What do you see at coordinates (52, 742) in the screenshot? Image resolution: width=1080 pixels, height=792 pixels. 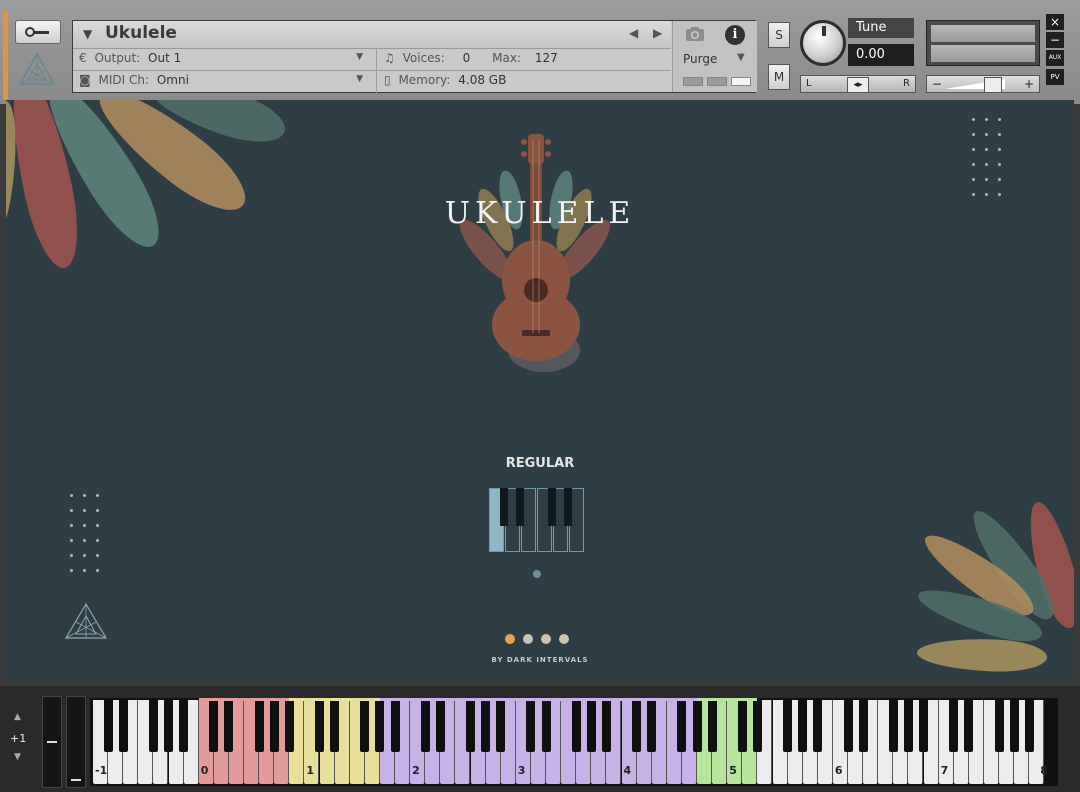 I see `pitch-wheel` at bounding box center [52, 742].